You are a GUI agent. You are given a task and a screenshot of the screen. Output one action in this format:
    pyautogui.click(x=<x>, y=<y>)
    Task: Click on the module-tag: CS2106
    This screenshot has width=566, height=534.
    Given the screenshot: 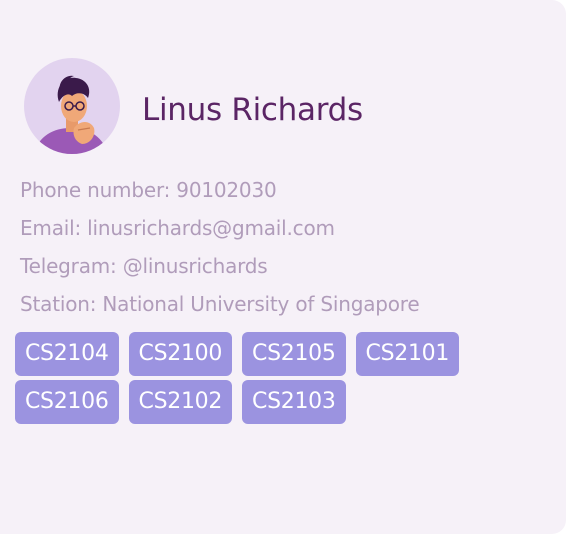 What is the action you would take?
    pyautogui.click(x=67, y=402)
    